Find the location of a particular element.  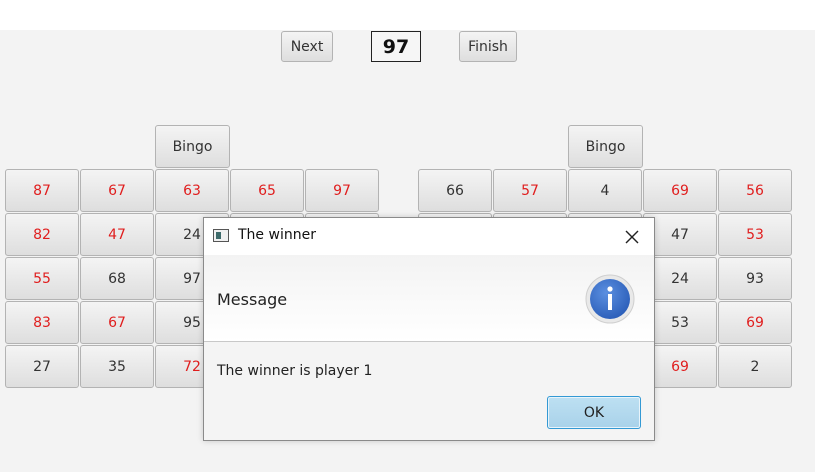

info-icon is located at coordinates (610, 299).